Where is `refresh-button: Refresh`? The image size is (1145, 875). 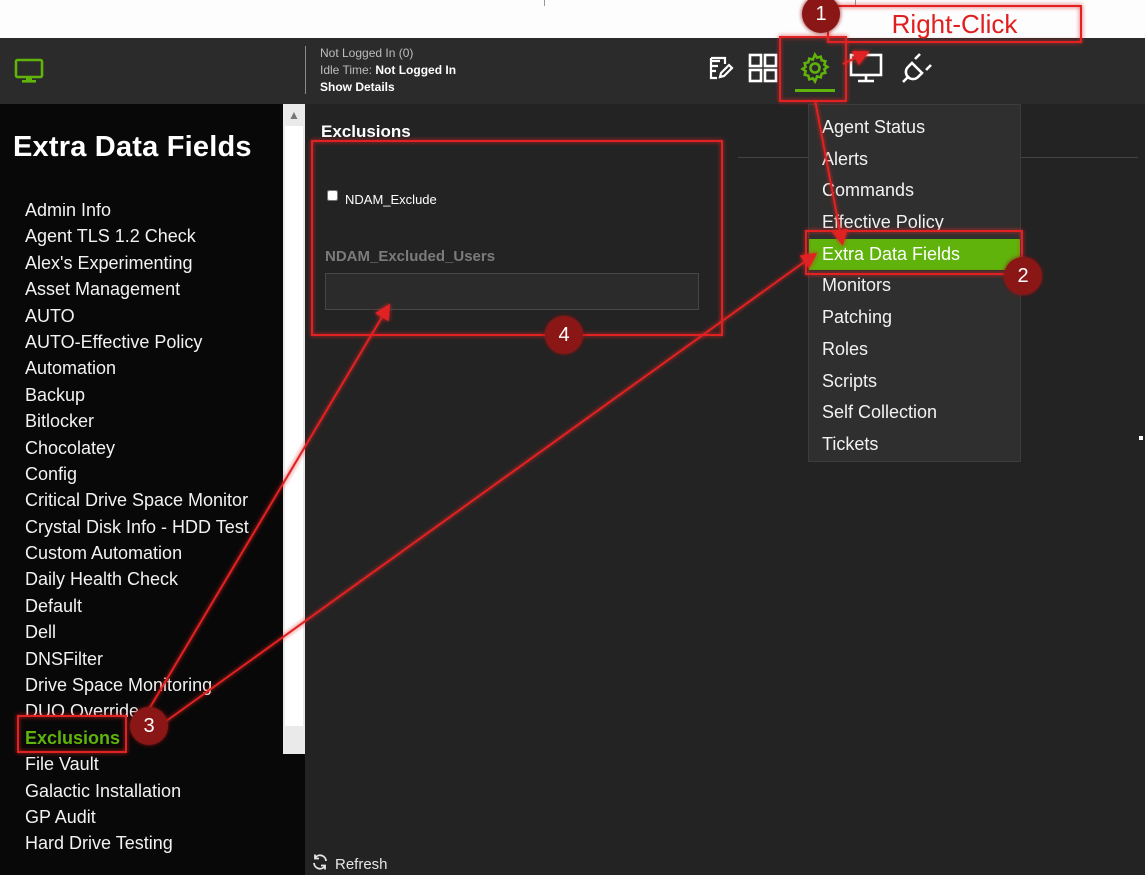
refresh-button: Refresh is located at coordinates (349, 864).